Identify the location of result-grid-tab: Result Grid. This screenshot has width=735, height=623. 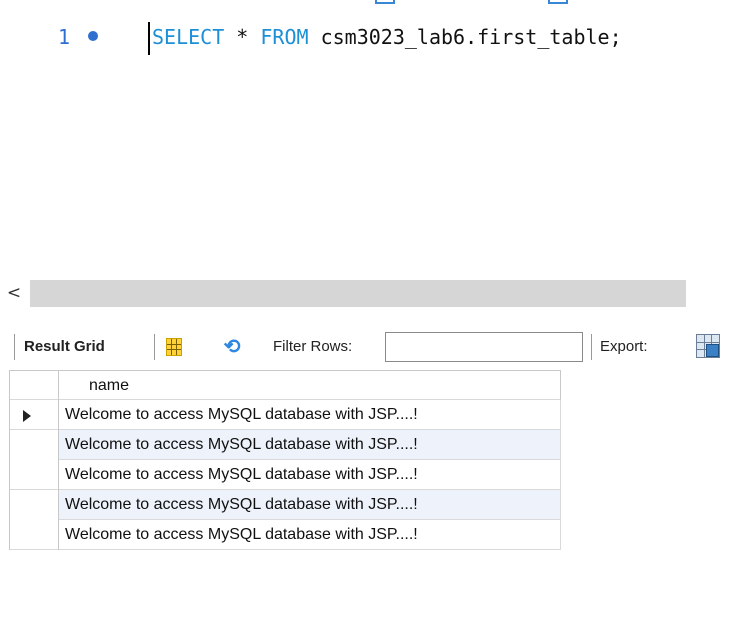
(64, 347).